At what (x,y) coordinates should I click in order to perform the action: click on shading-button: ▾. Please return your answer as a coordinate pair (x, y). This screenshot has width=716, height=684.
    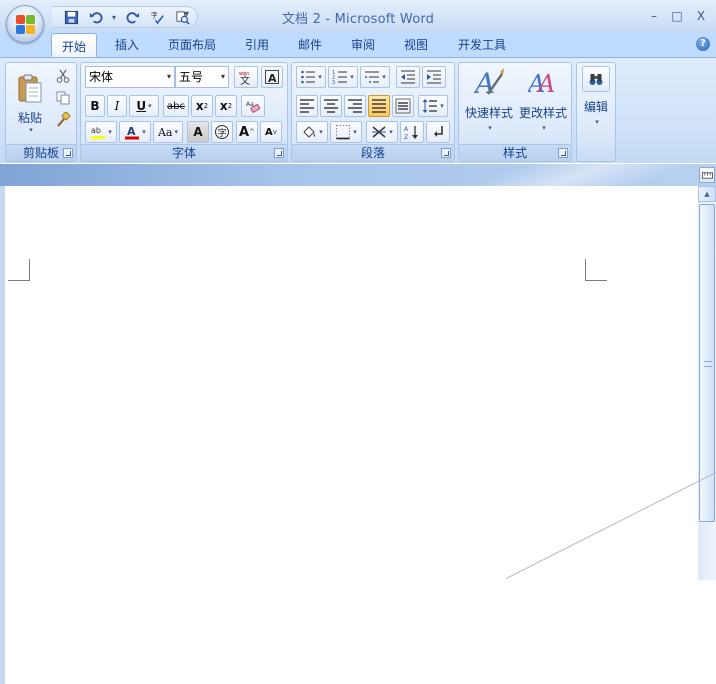
    Looking at the image, I should click on (312, 132).